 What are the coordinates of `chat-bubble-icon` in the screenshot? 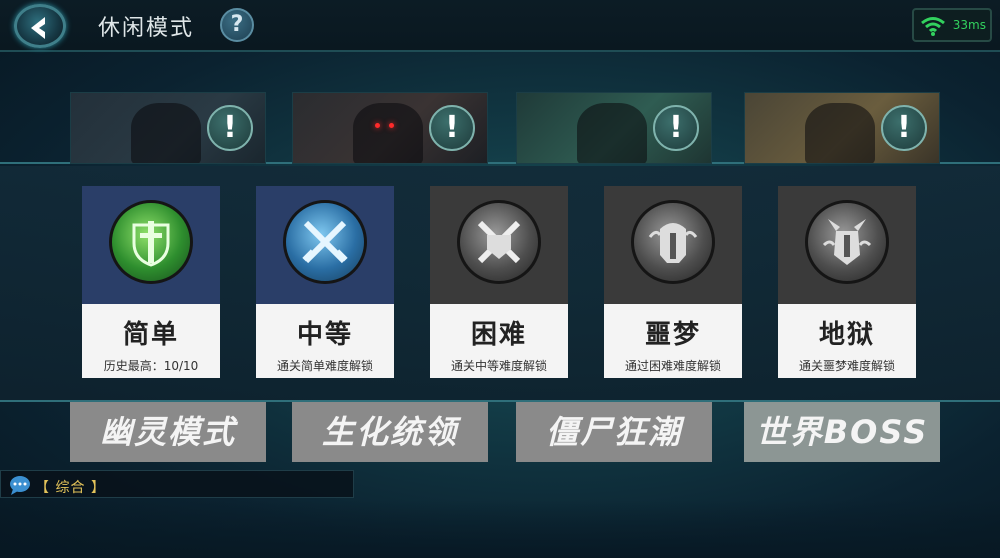 It's located at (20, 485).